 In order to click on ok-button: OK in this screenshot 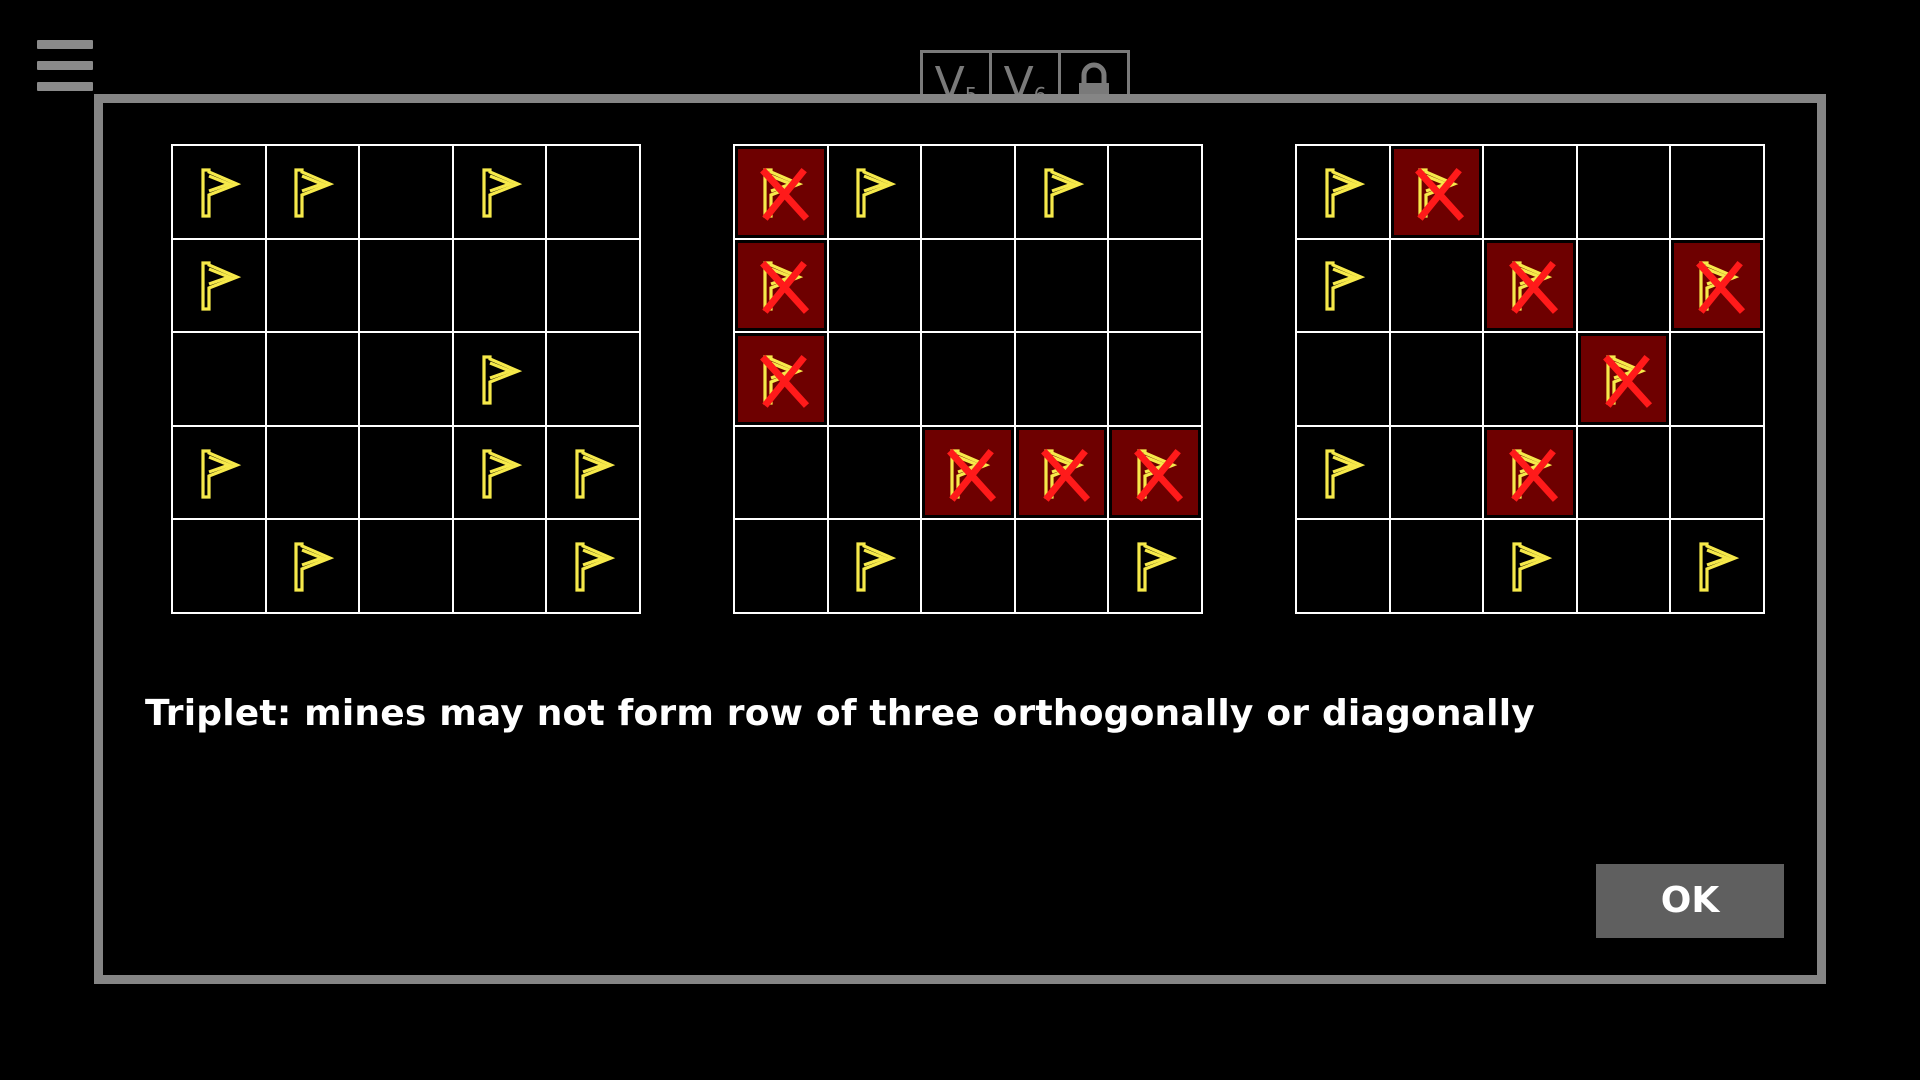, I will do `click(1690, 901)`.